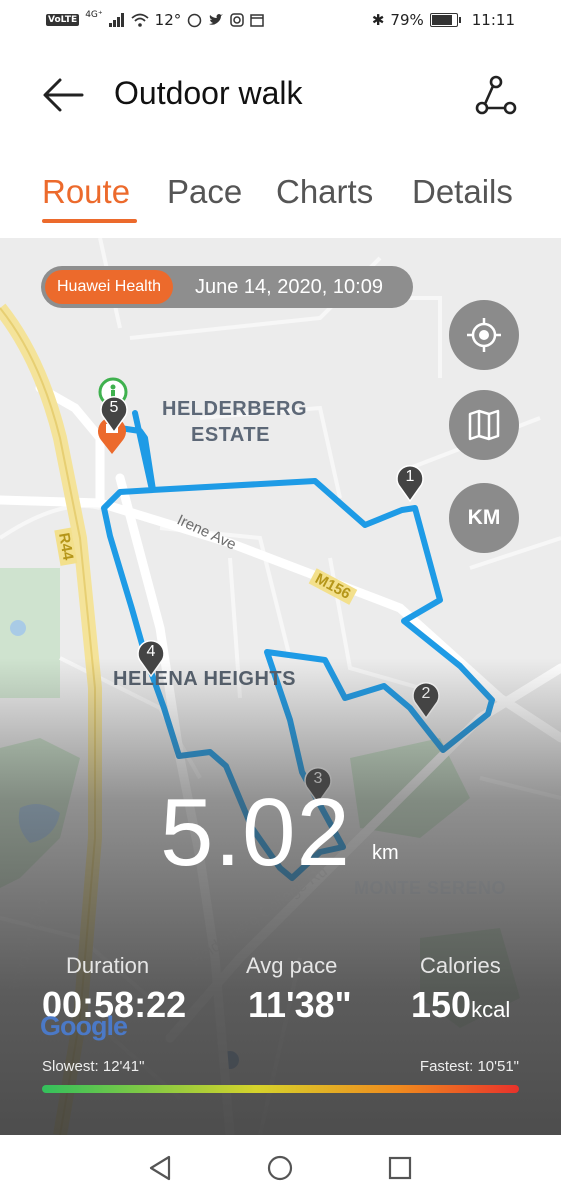 This screenshot has width=561, height=1200. What do you see at coordinates (208, 93) in the screenshot?
I see `page-title: Outdoor walk` at bounding box center [208, 93].